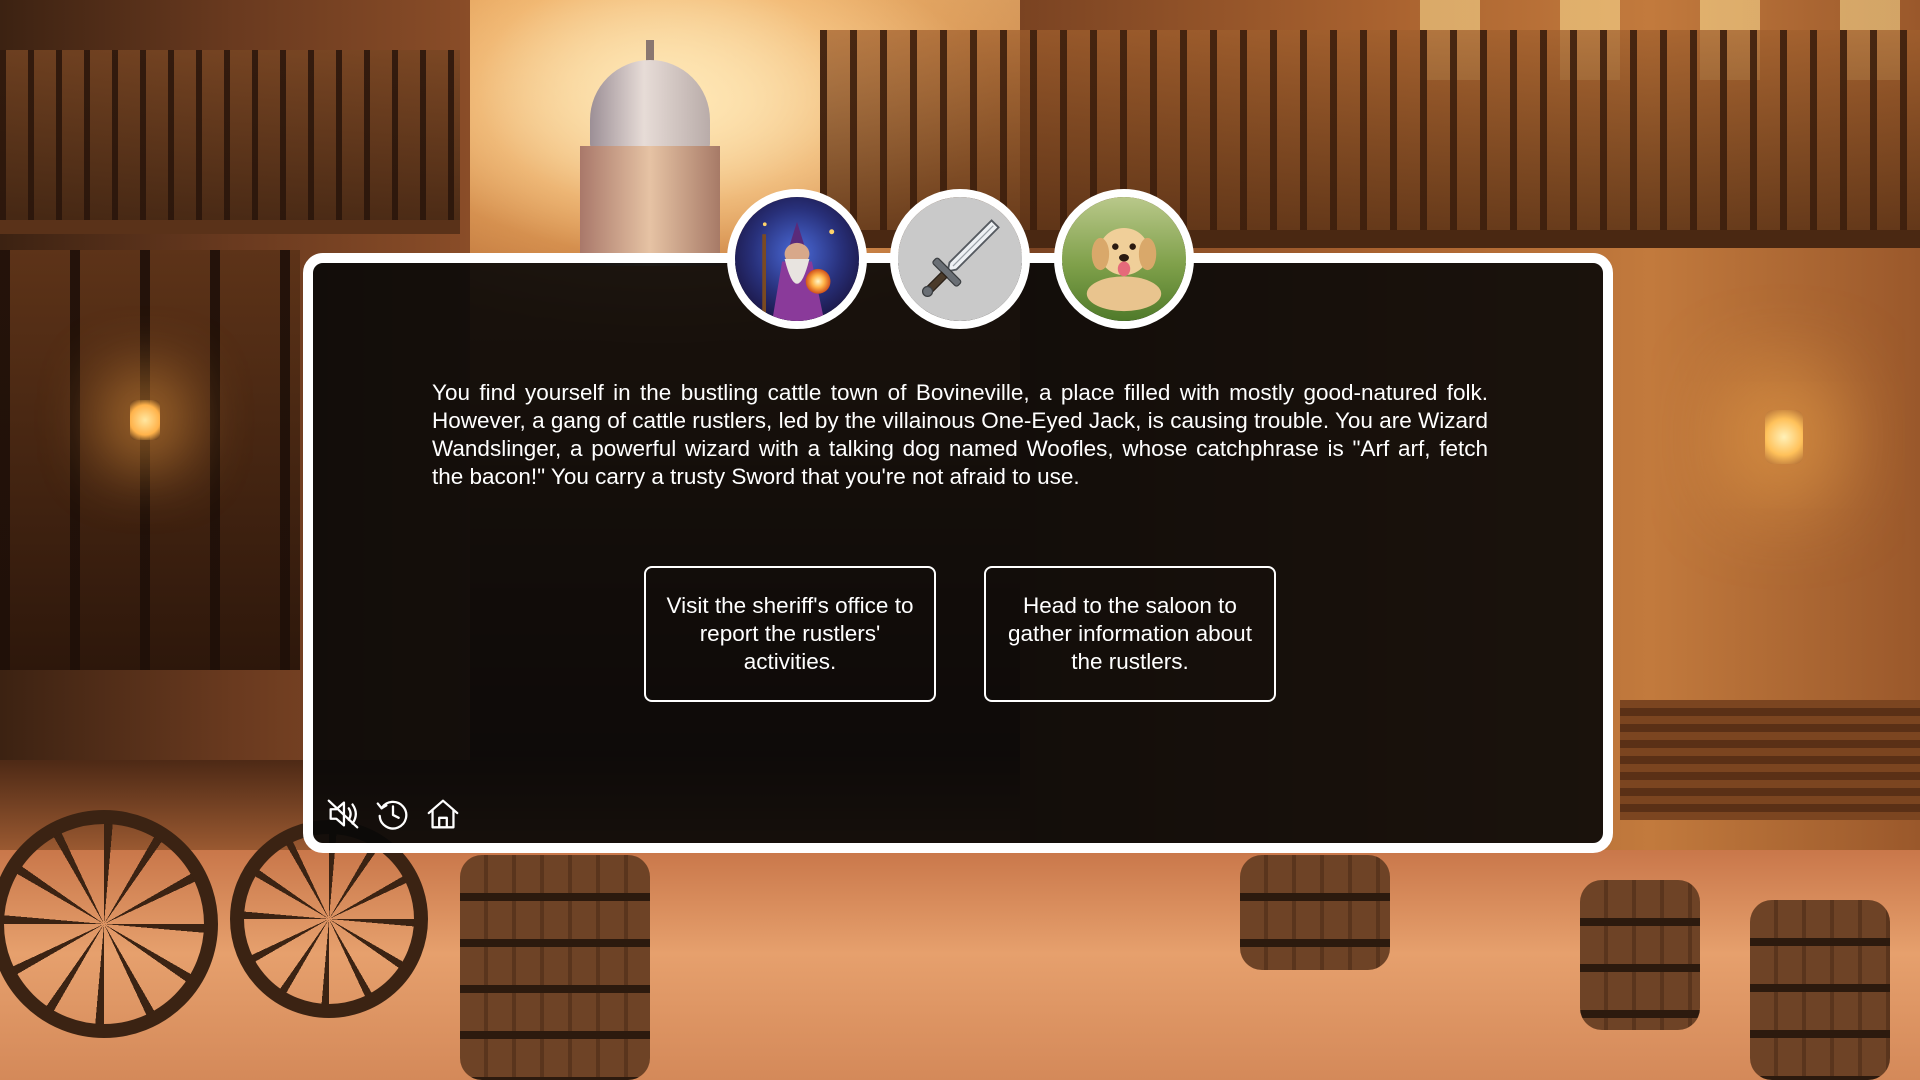 The image size is (1920, 1080). I want to click on history-icon, so click(392, 815).